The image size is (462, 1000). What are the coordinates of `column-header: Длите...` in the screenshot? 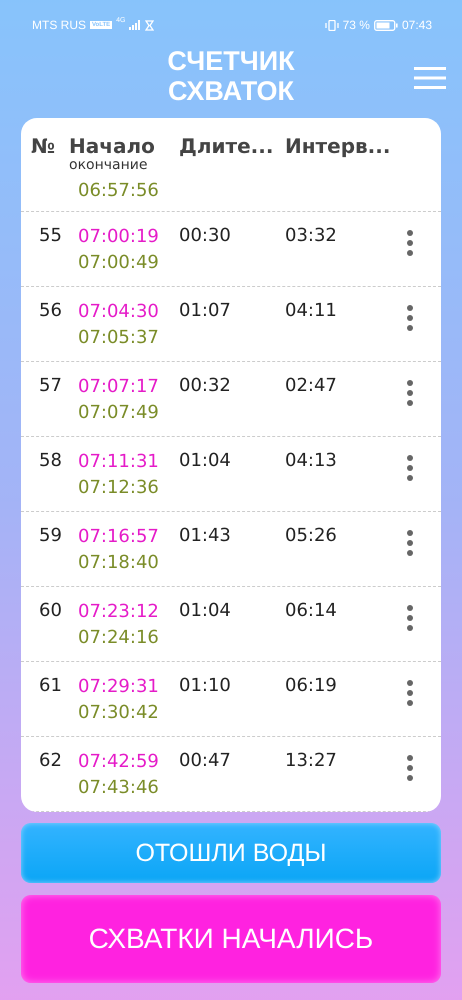 It's located at (226, 146).